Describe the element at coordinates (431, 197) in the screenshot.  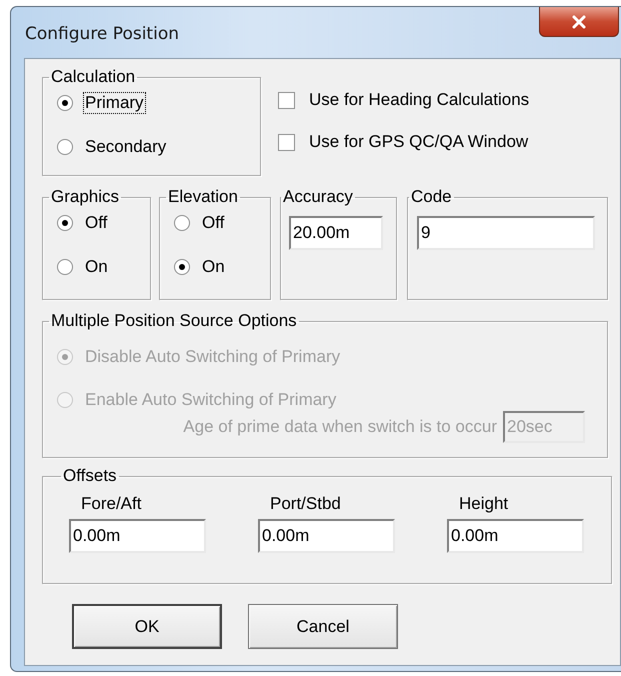
I see `group-title: Code` at that location.